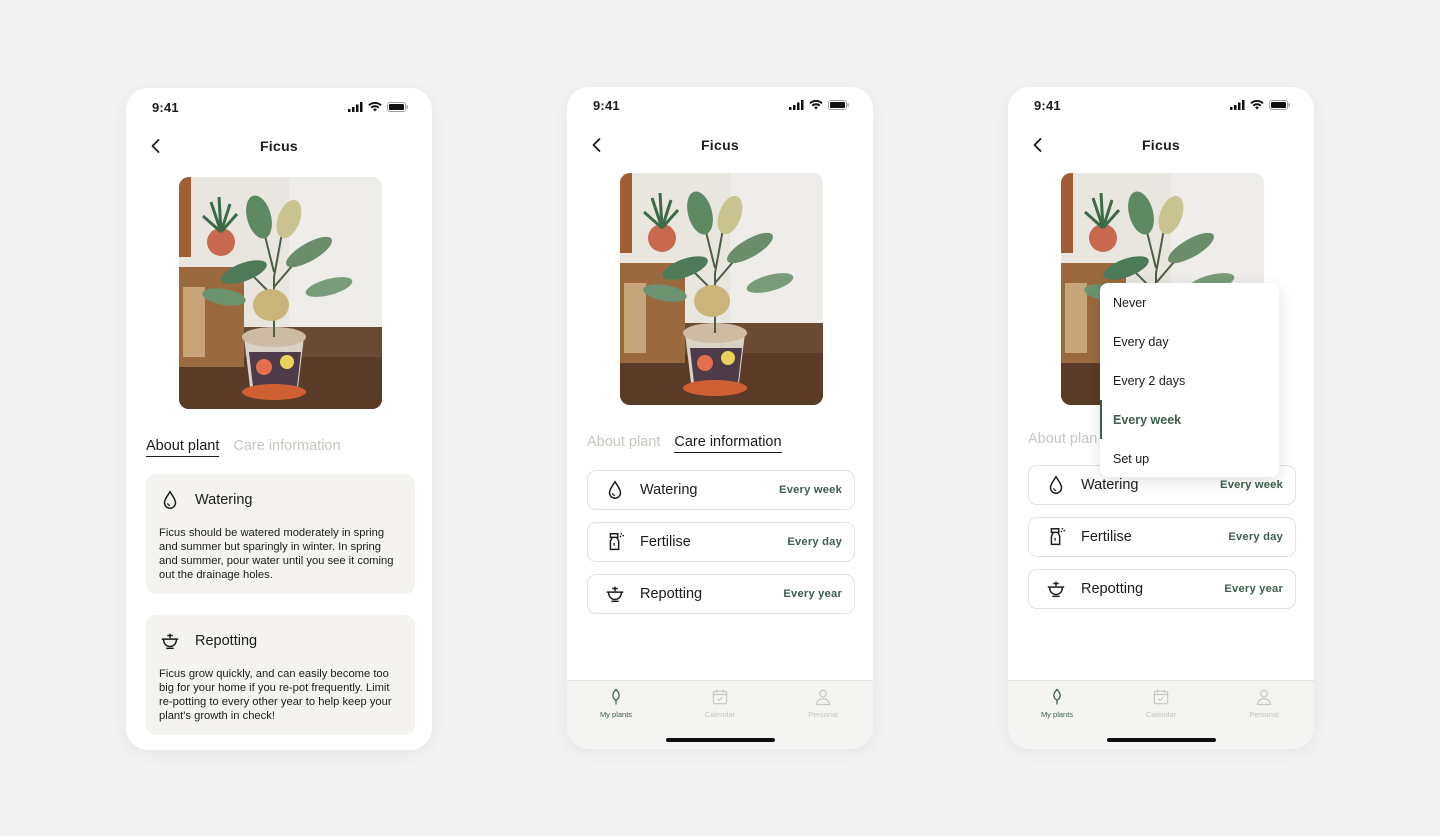 This screenshot has height=836, width=1440. Describe the element at coordinates (1189, 341) in the screenshot. I see `dropdown-option: Every day` at that location.